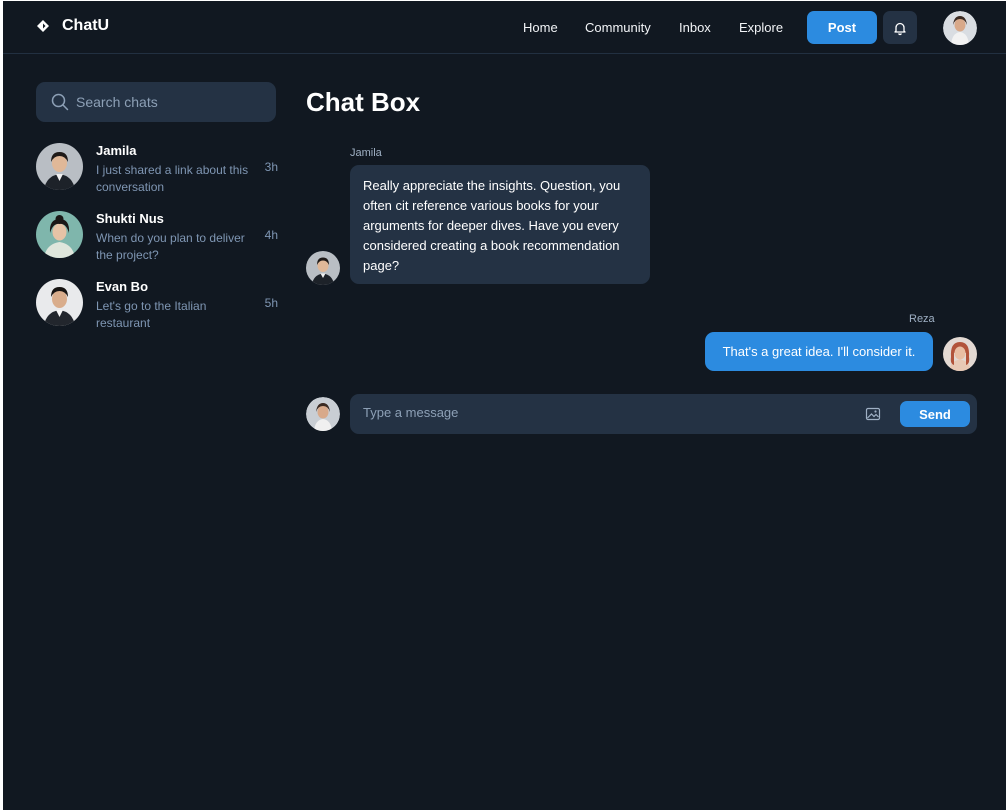 The image size is (1007, 810). I want to click on notifications-button, so click(900, 27).